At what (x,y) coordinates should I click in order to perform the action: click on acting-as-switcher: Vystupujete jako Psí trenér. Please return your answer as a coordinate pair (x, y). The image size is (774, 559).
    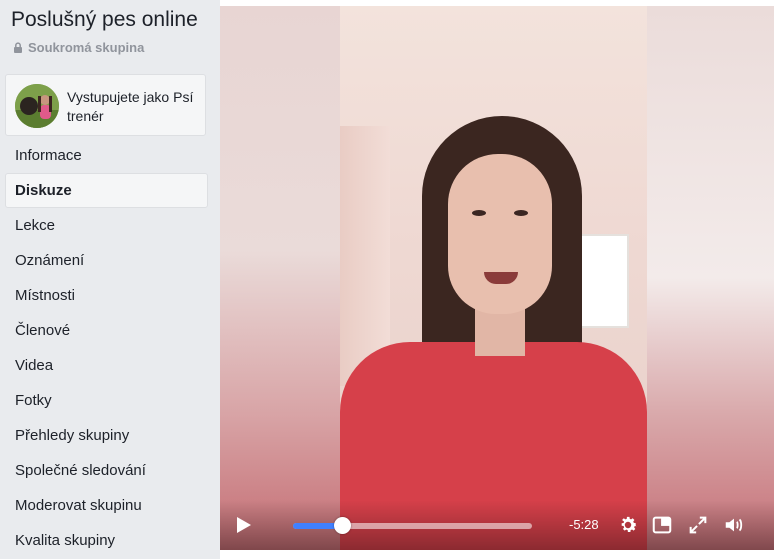
    Looking at the image, I should click on (105, 105).